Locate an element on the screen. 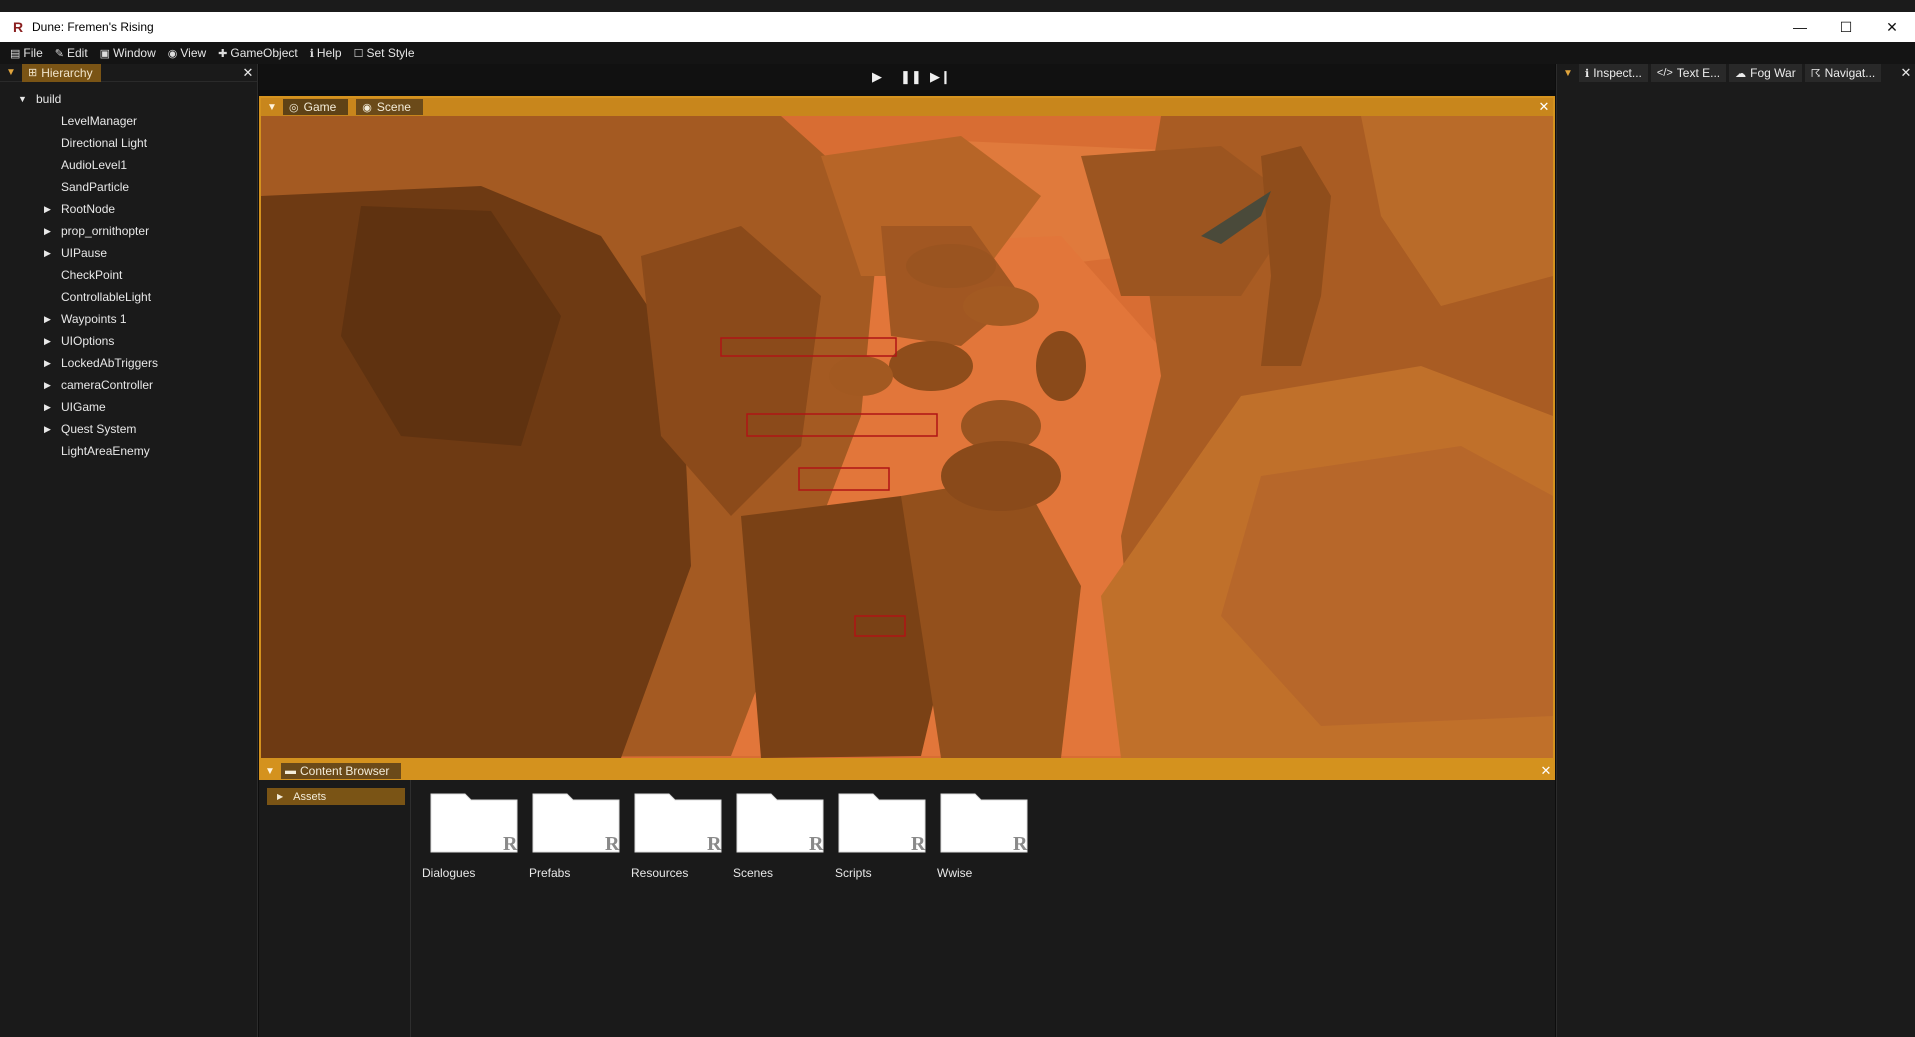 The image size is (1915, 1037). menu-view: ◉ View is located at coordinates (187, 53).